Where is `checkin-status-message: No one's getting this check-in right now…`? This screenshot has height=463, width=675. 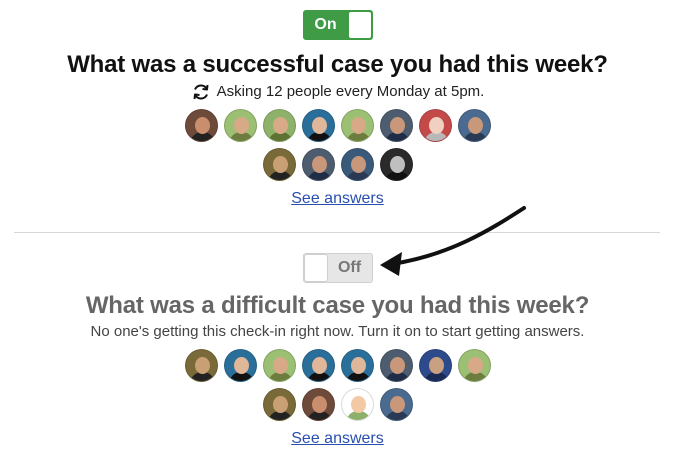
checkin-status-message: No one's getting this check-in right now… is located at coordinates (337, 332).